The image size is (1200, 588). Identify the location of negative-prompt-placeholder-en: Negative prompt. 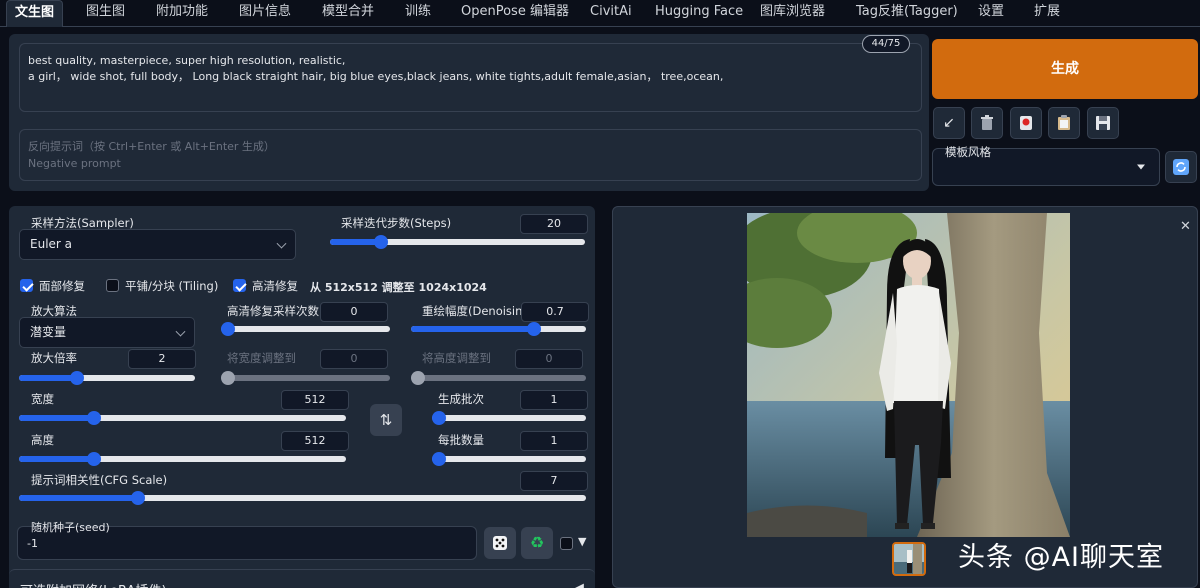
(74, 163).